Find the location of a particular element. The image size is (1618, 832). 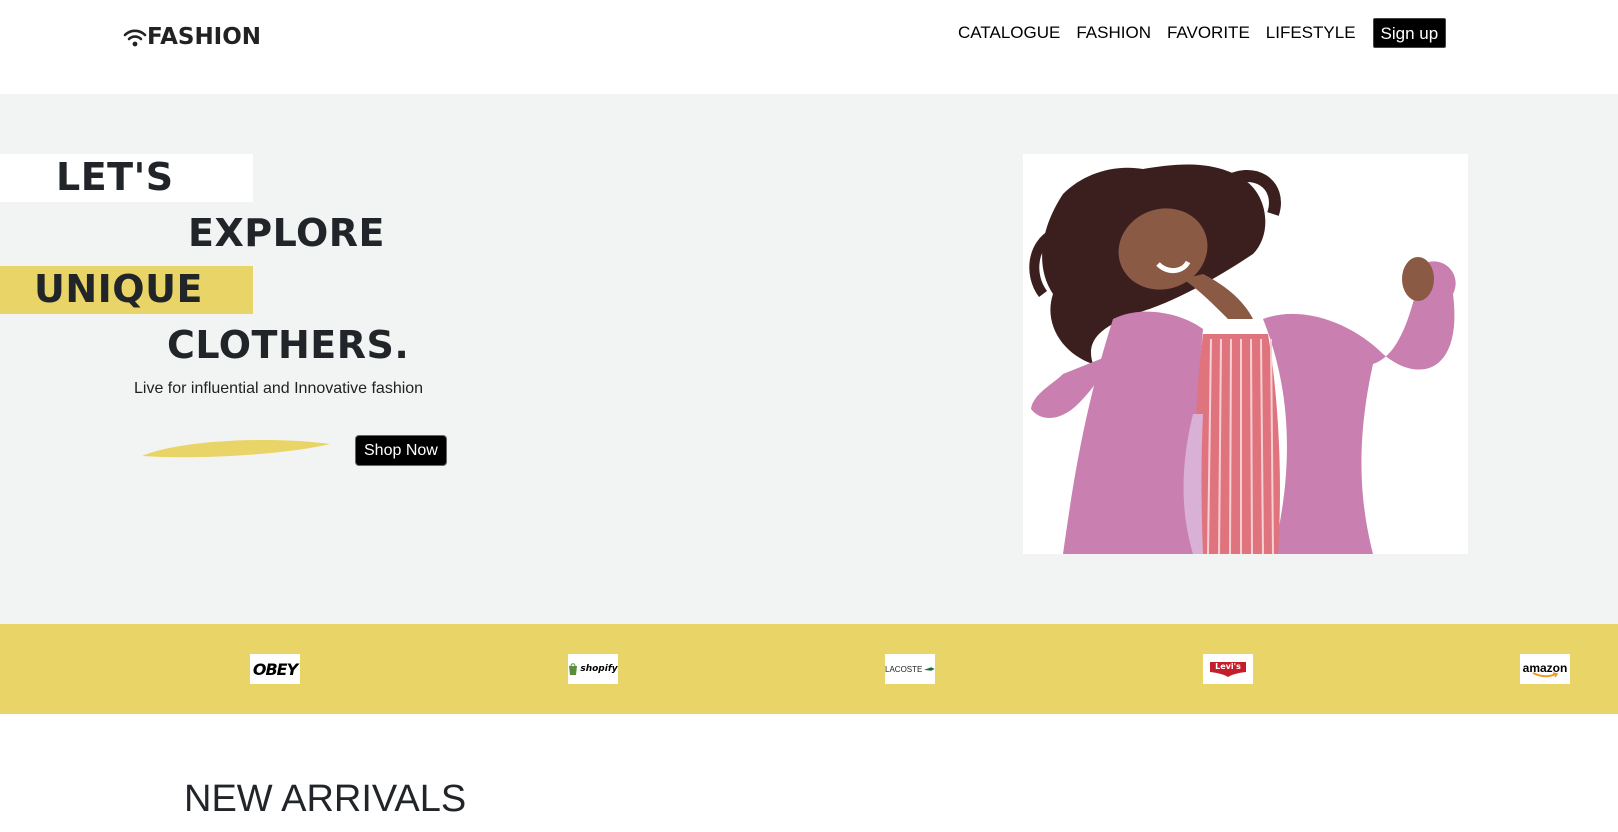

brand-logo-lacoste: LACOSTE is located at coordinates (910, 669).